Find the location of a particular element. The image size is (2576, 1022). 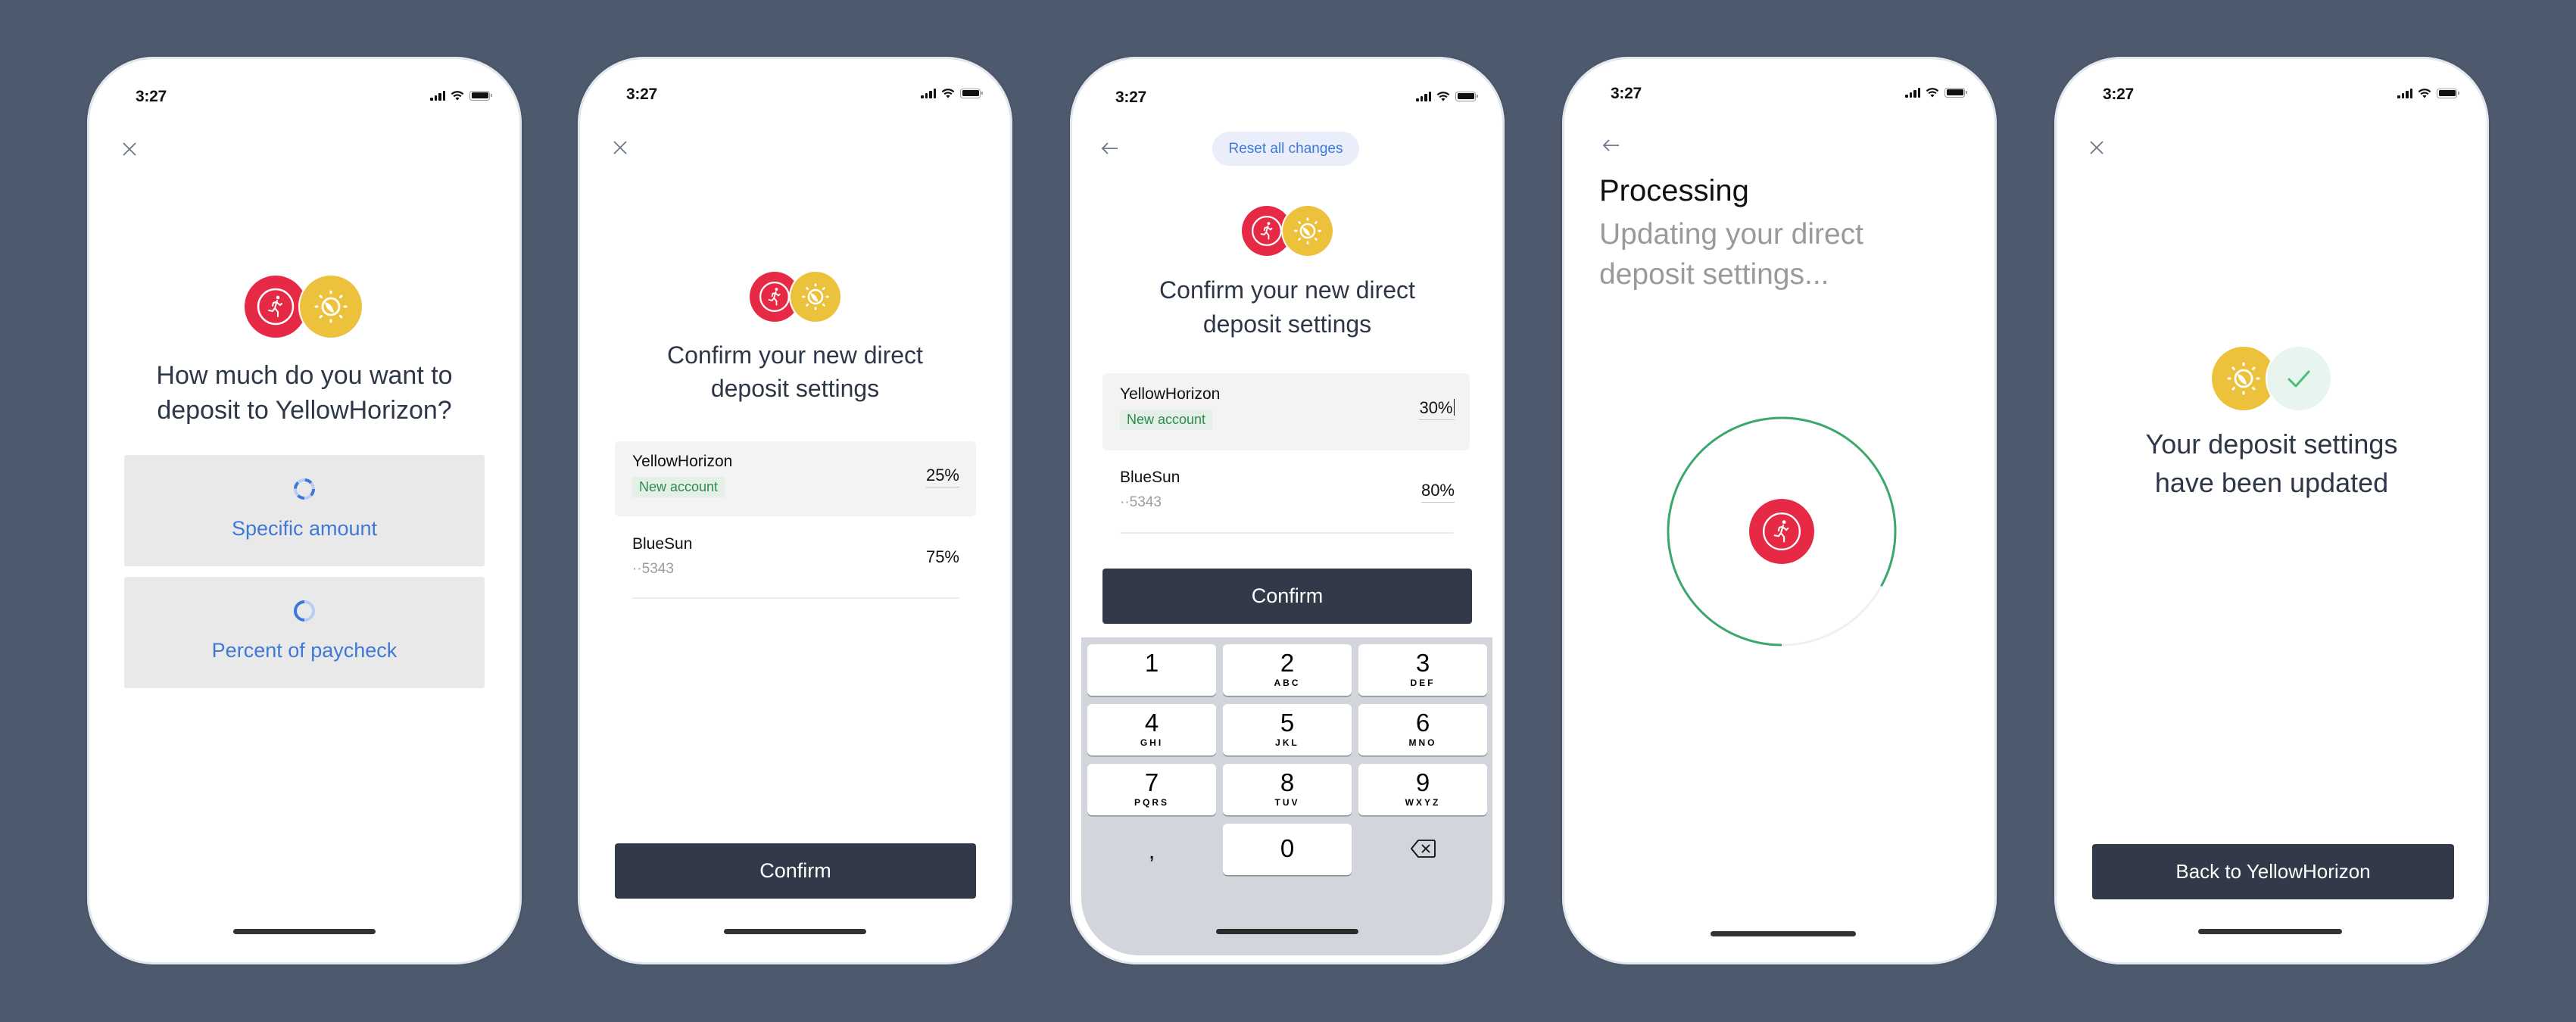

key-digit: 4 is located at coordinates (1151, 723).